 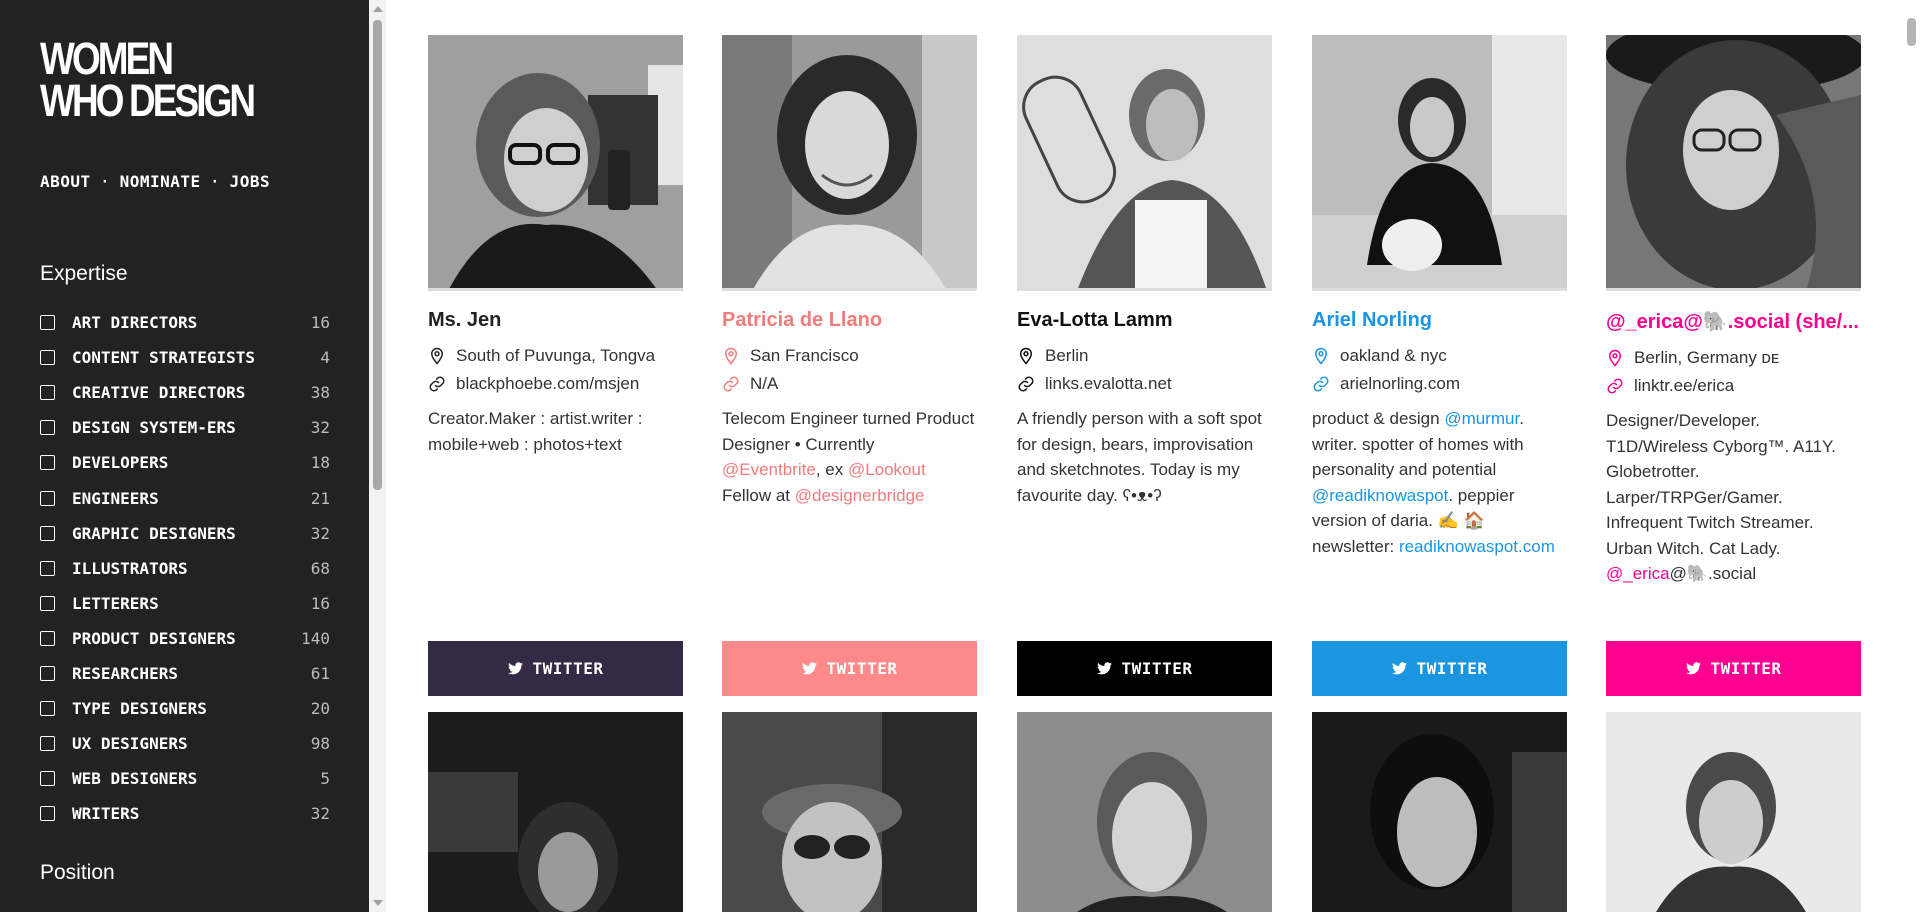 What do you see at coordinates (164, 358) in the screenshot?
I see `filter-label: CONTENT STRATEGISTS` at bounding box center [164, 358].